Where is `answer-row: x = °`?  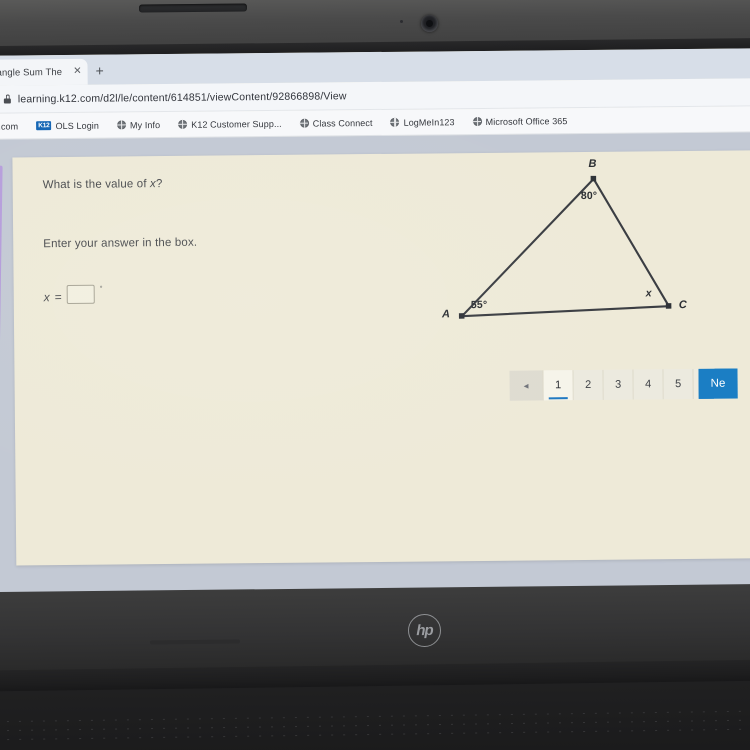
answer-row: x = ° is located at coordinates (73, 294).